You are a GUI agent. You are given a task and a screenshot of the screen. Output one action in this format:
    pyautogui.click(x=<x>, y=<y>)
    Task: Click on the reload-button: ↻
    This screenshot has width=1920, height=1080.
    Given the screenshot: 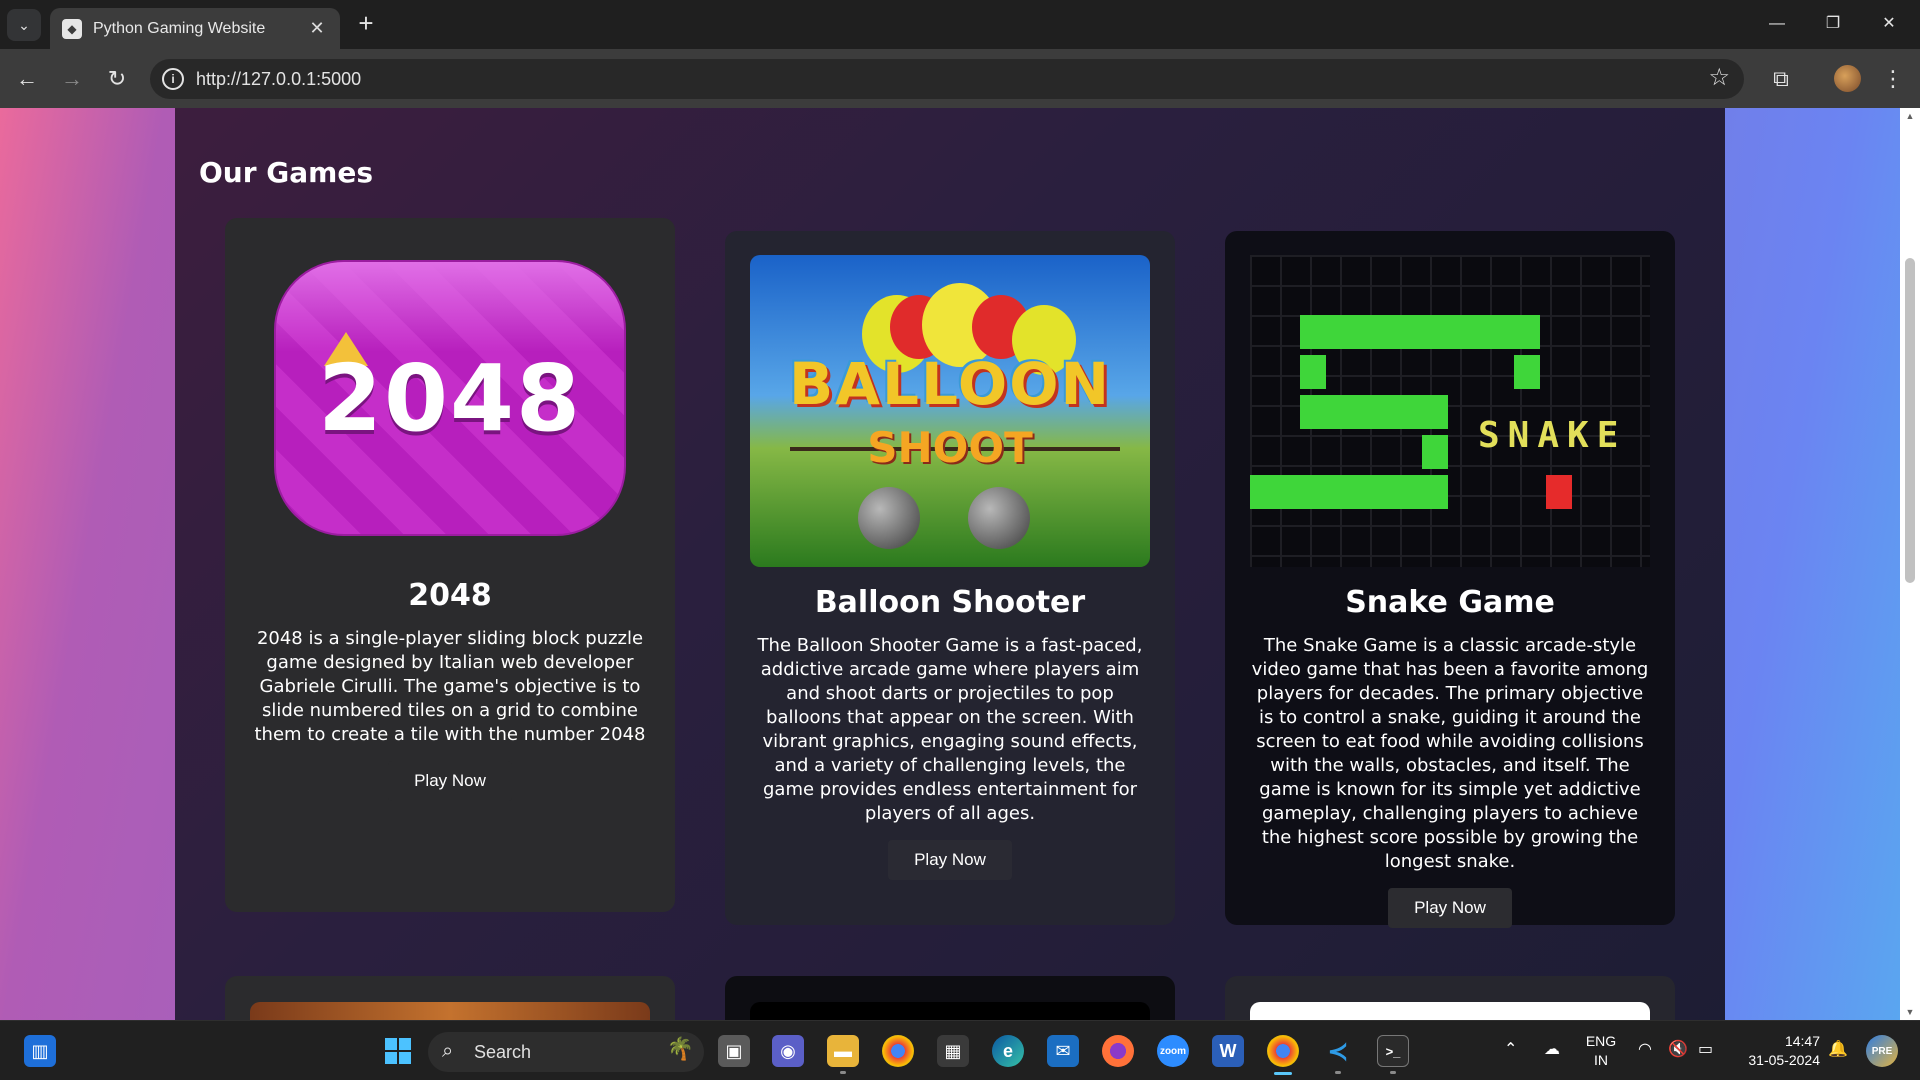 What is the action you would take?
    pyautogui.click(x=117, y=79)
    